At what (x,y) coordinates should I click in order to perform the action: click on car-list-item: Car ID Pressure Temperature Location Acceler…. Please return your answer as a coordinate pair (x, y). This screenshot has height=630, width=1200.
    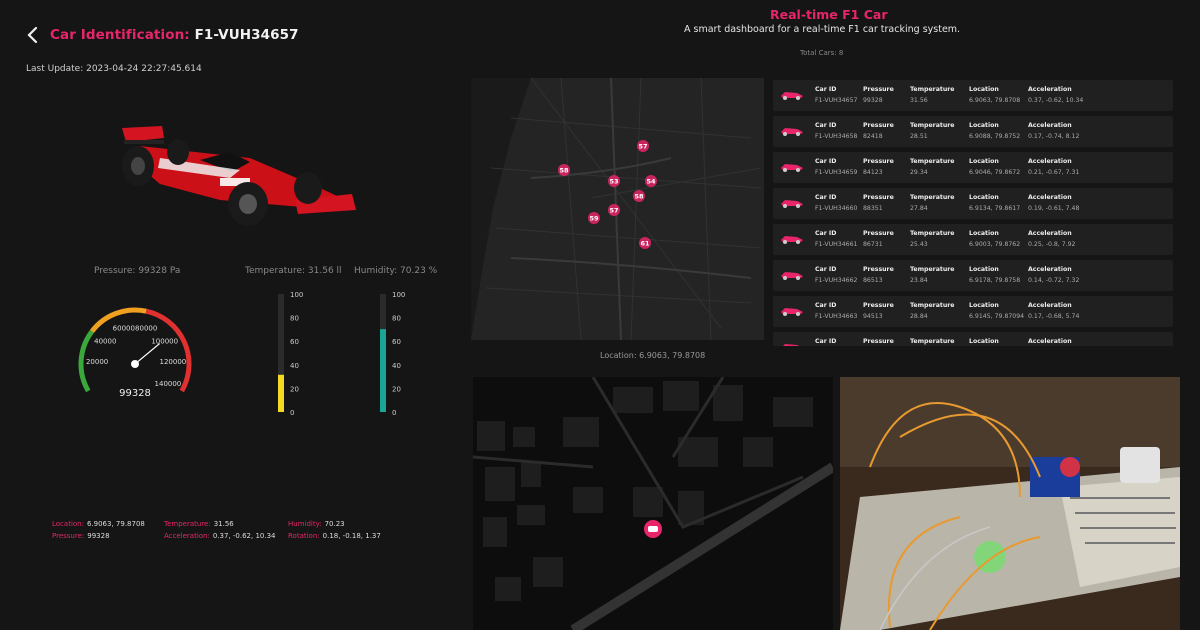
    Looking at the image, I should click on (973, 339).